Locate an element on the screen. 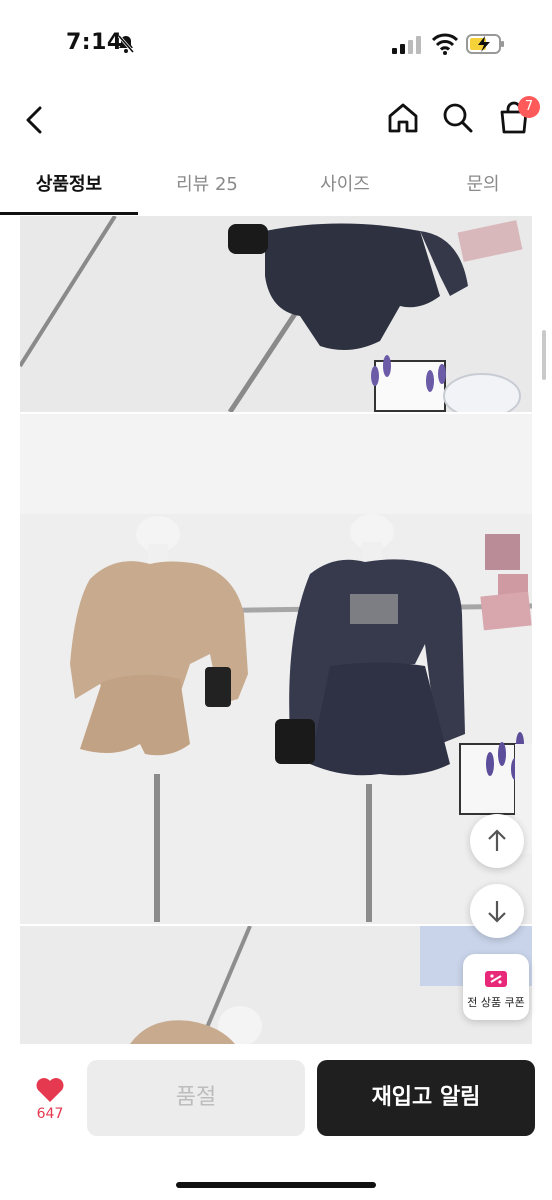 The width and height of the screenshot is (552, 1200). battery-charging-icon is located at coordinates (485, 44).